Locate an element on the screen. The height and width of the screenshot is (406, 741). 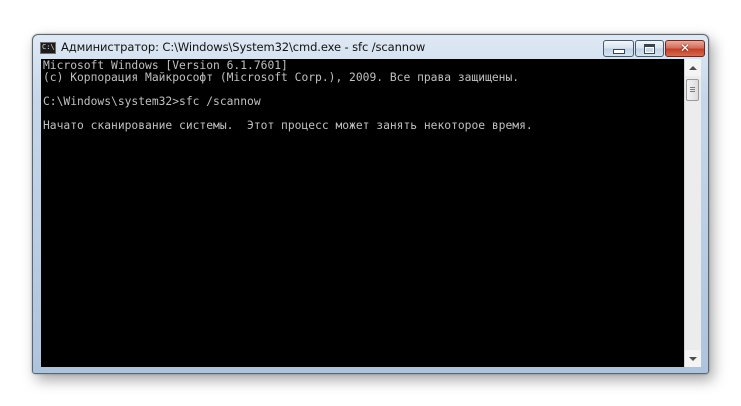
vertical-scrollbar is located at coordinates (692, 213).